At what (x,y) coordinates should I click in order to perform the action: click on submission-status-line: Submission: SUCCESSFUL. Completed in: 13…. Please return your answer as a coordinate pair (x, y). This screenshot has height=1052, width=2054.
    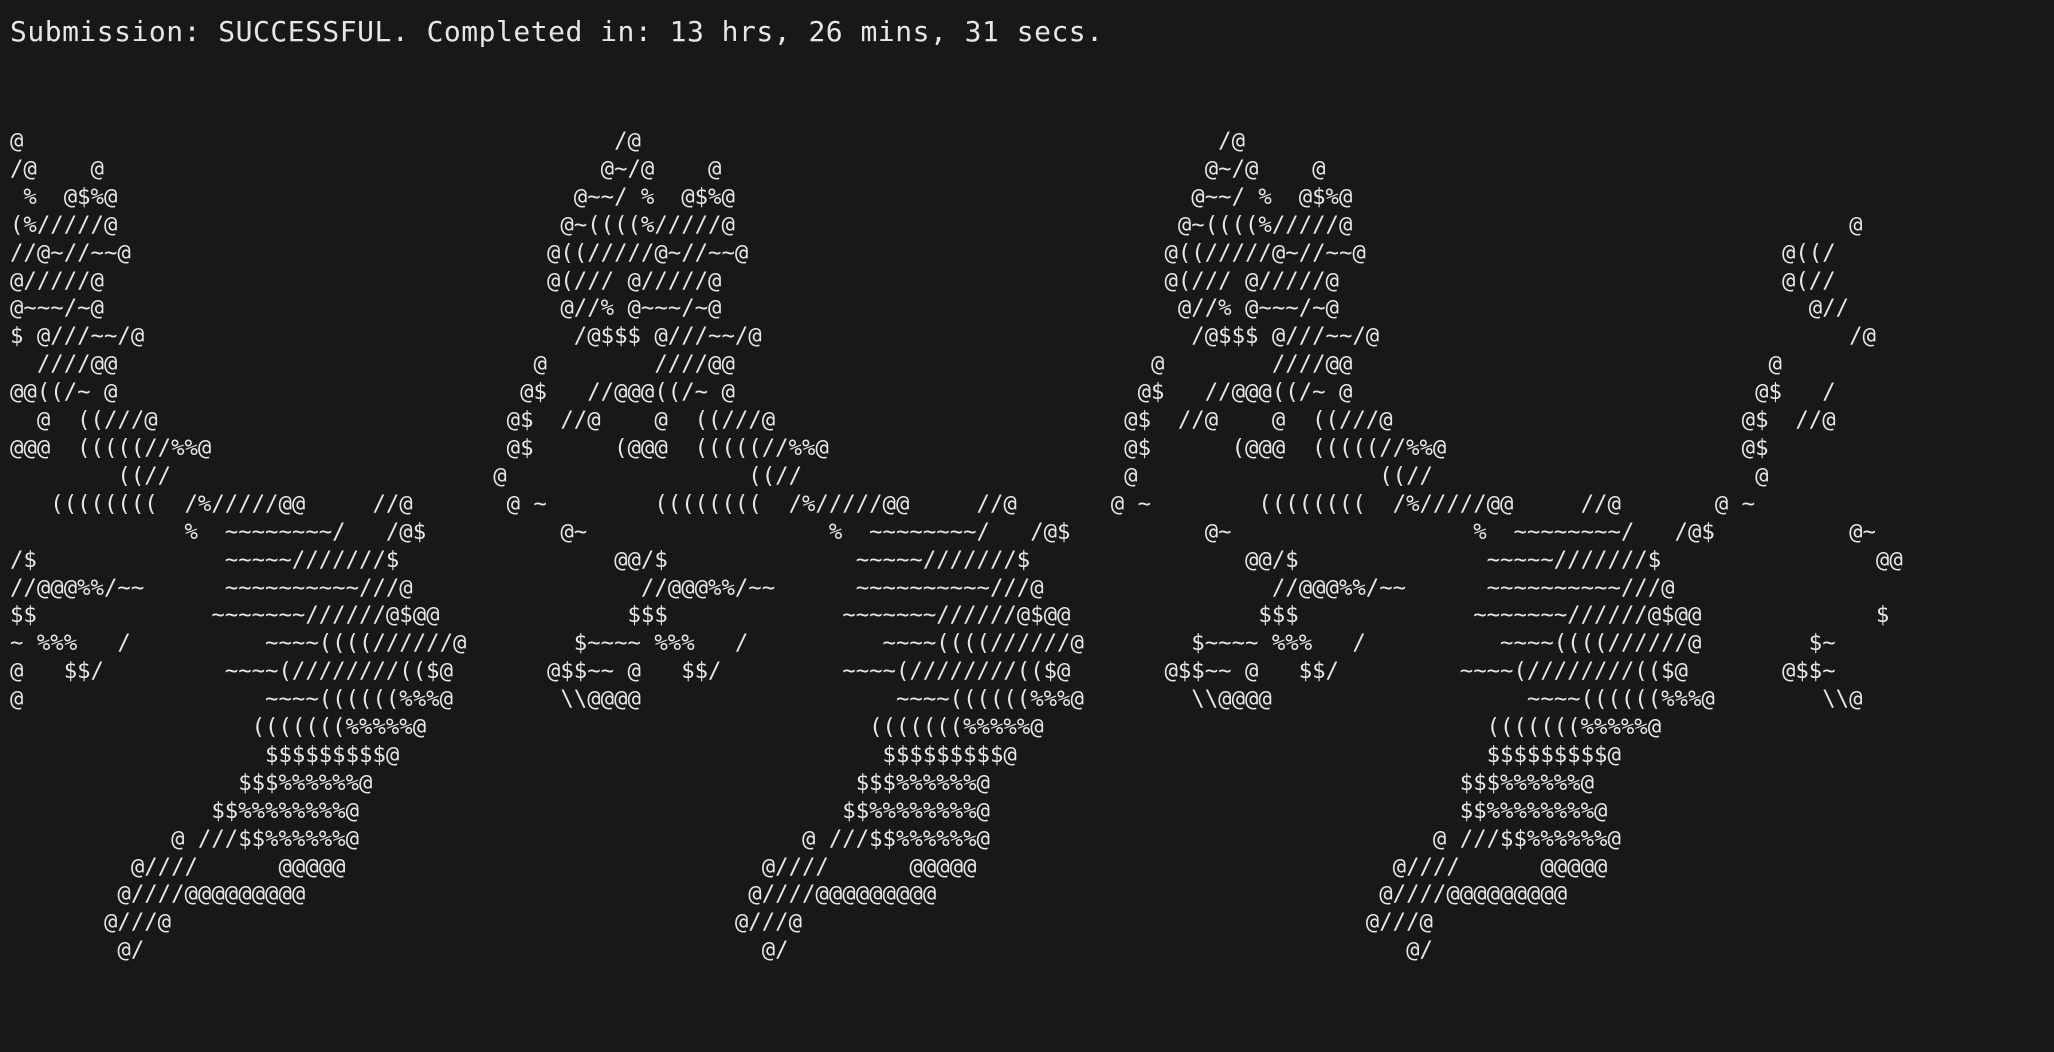
    Looking at the image, I should click on (557, 31).